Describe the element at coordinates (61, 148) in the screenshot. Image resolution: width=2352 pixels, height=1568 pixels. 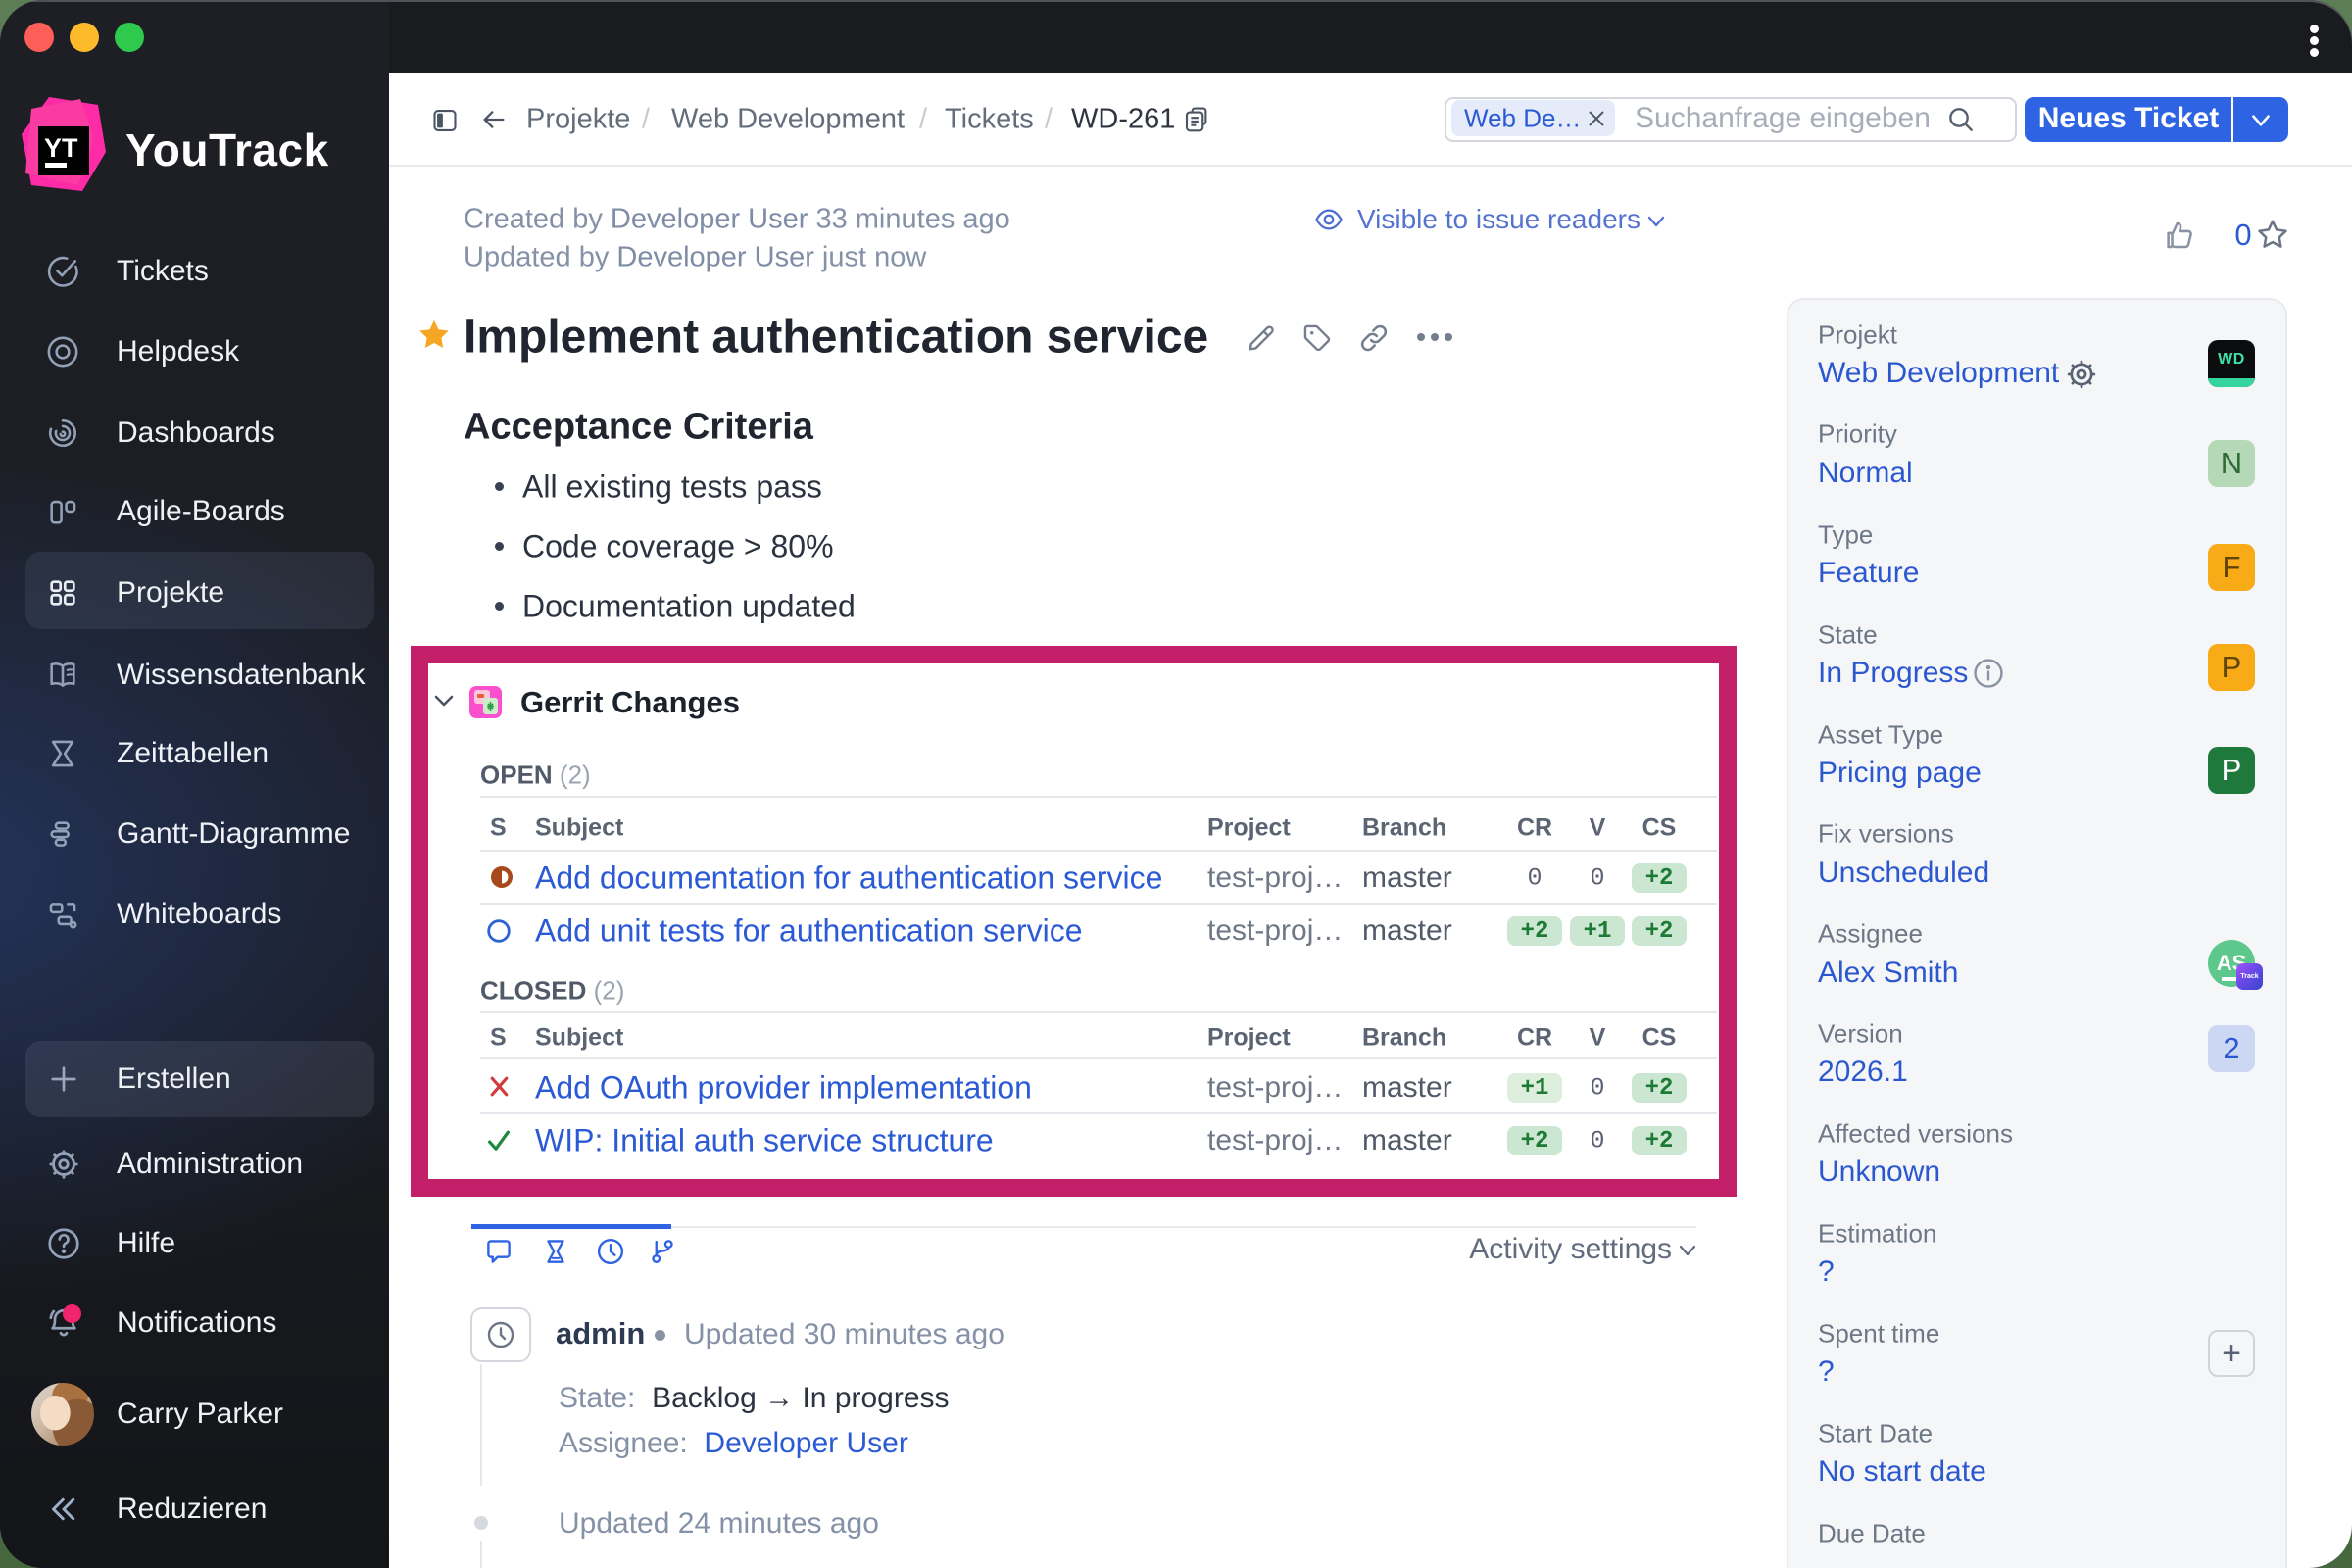
I see `svg-text: YT` at that location.